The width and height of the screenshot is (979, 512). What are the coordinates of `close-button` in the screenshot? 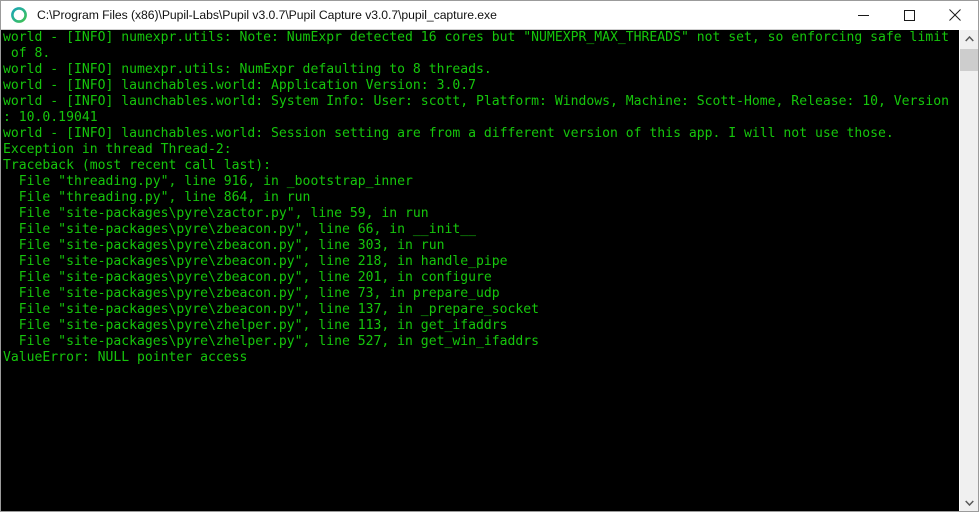 It's located at (955, 15).